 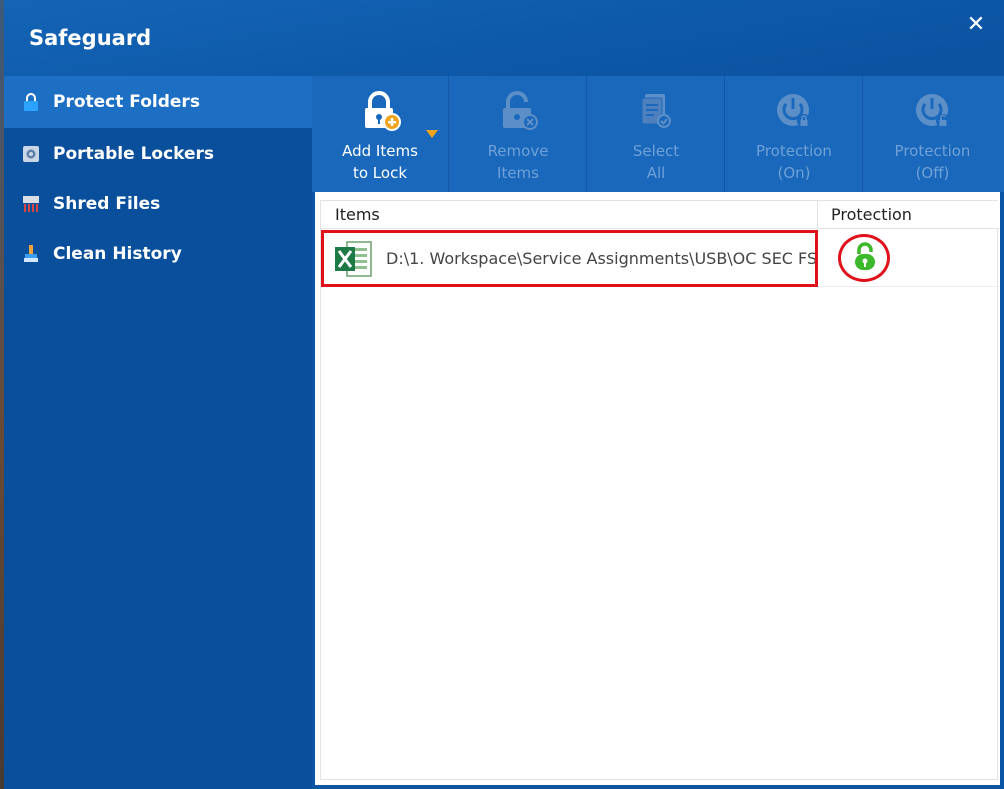 I want to click on remove-items-button: Remove Items, so click(x=518, y=134).